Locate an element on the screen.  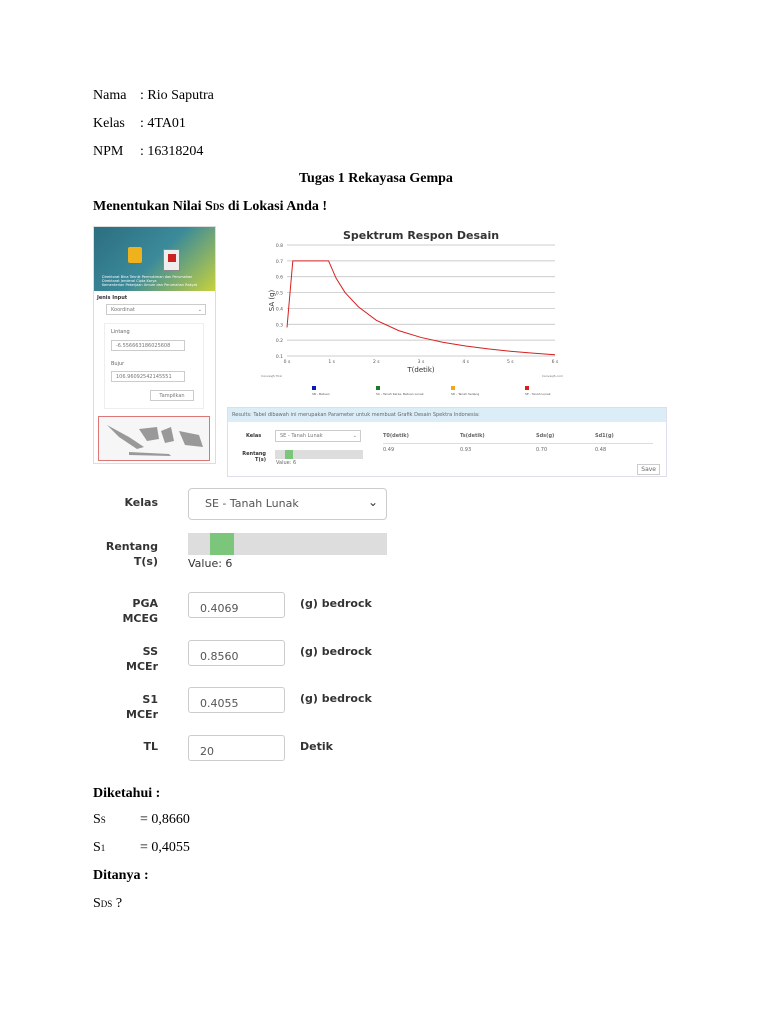
results-range-slider is located at coordinates (319, 454).